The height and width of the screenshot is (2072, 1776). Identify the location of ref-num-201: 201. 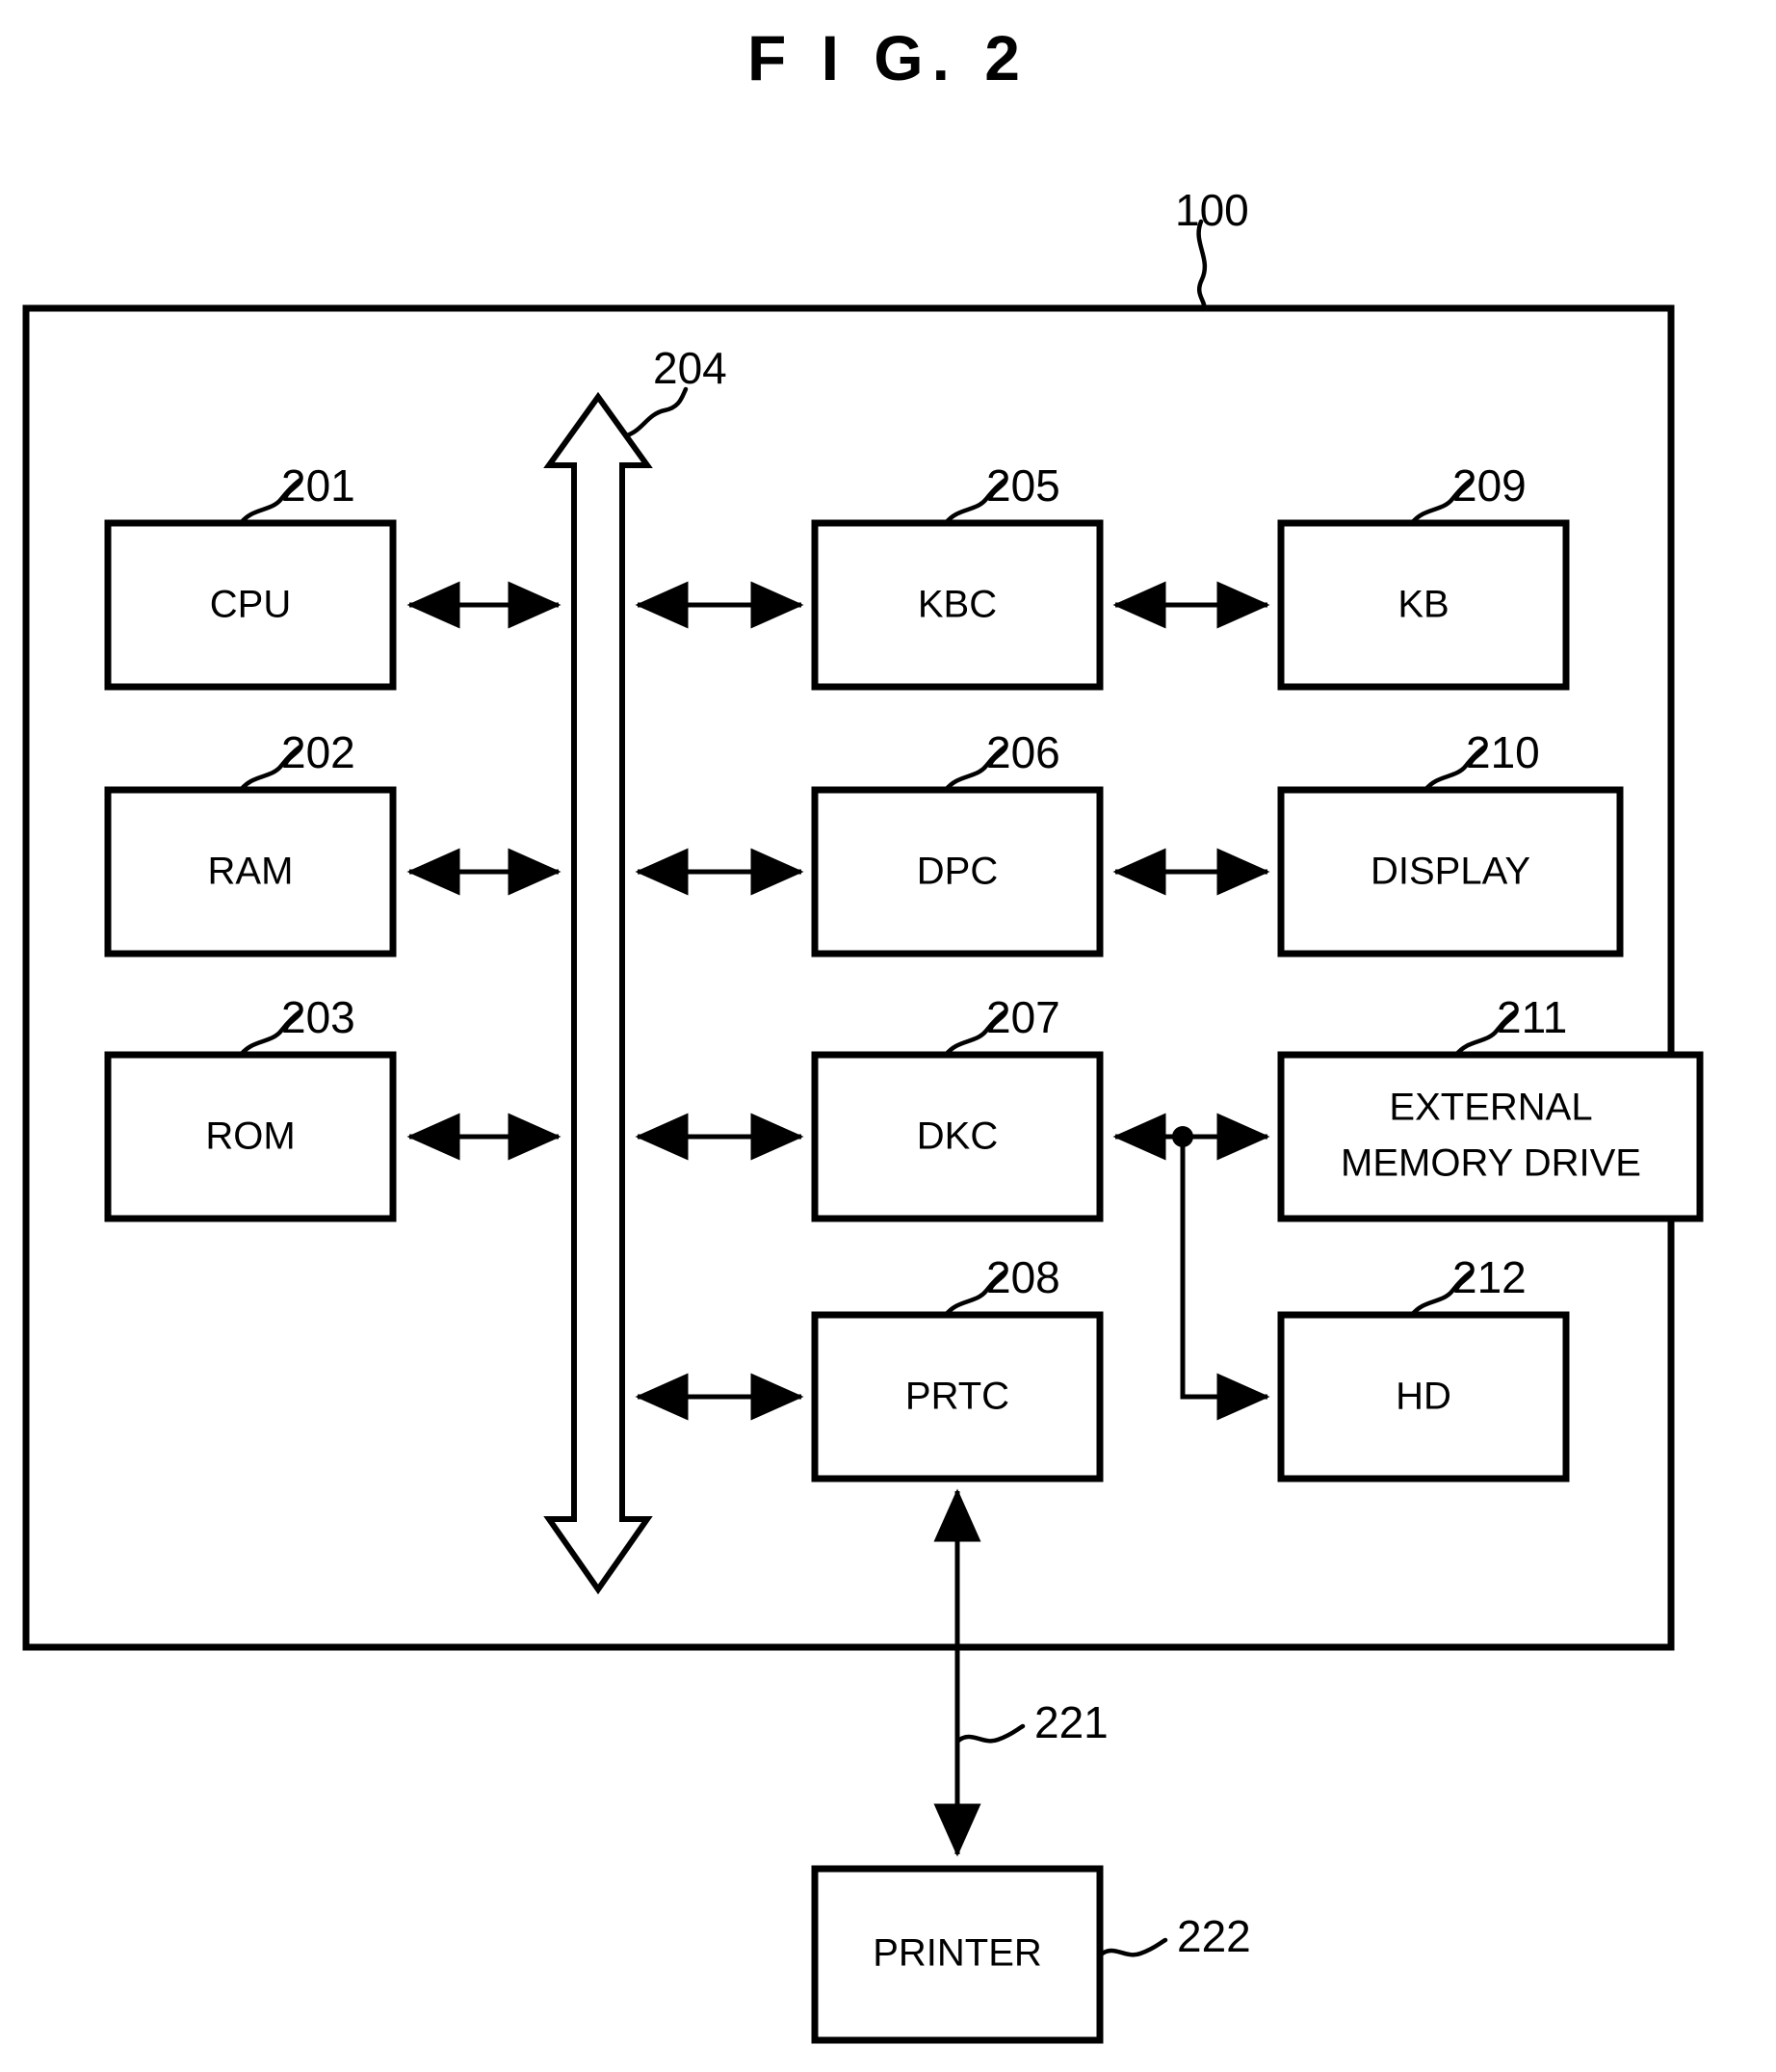
(318, 485).